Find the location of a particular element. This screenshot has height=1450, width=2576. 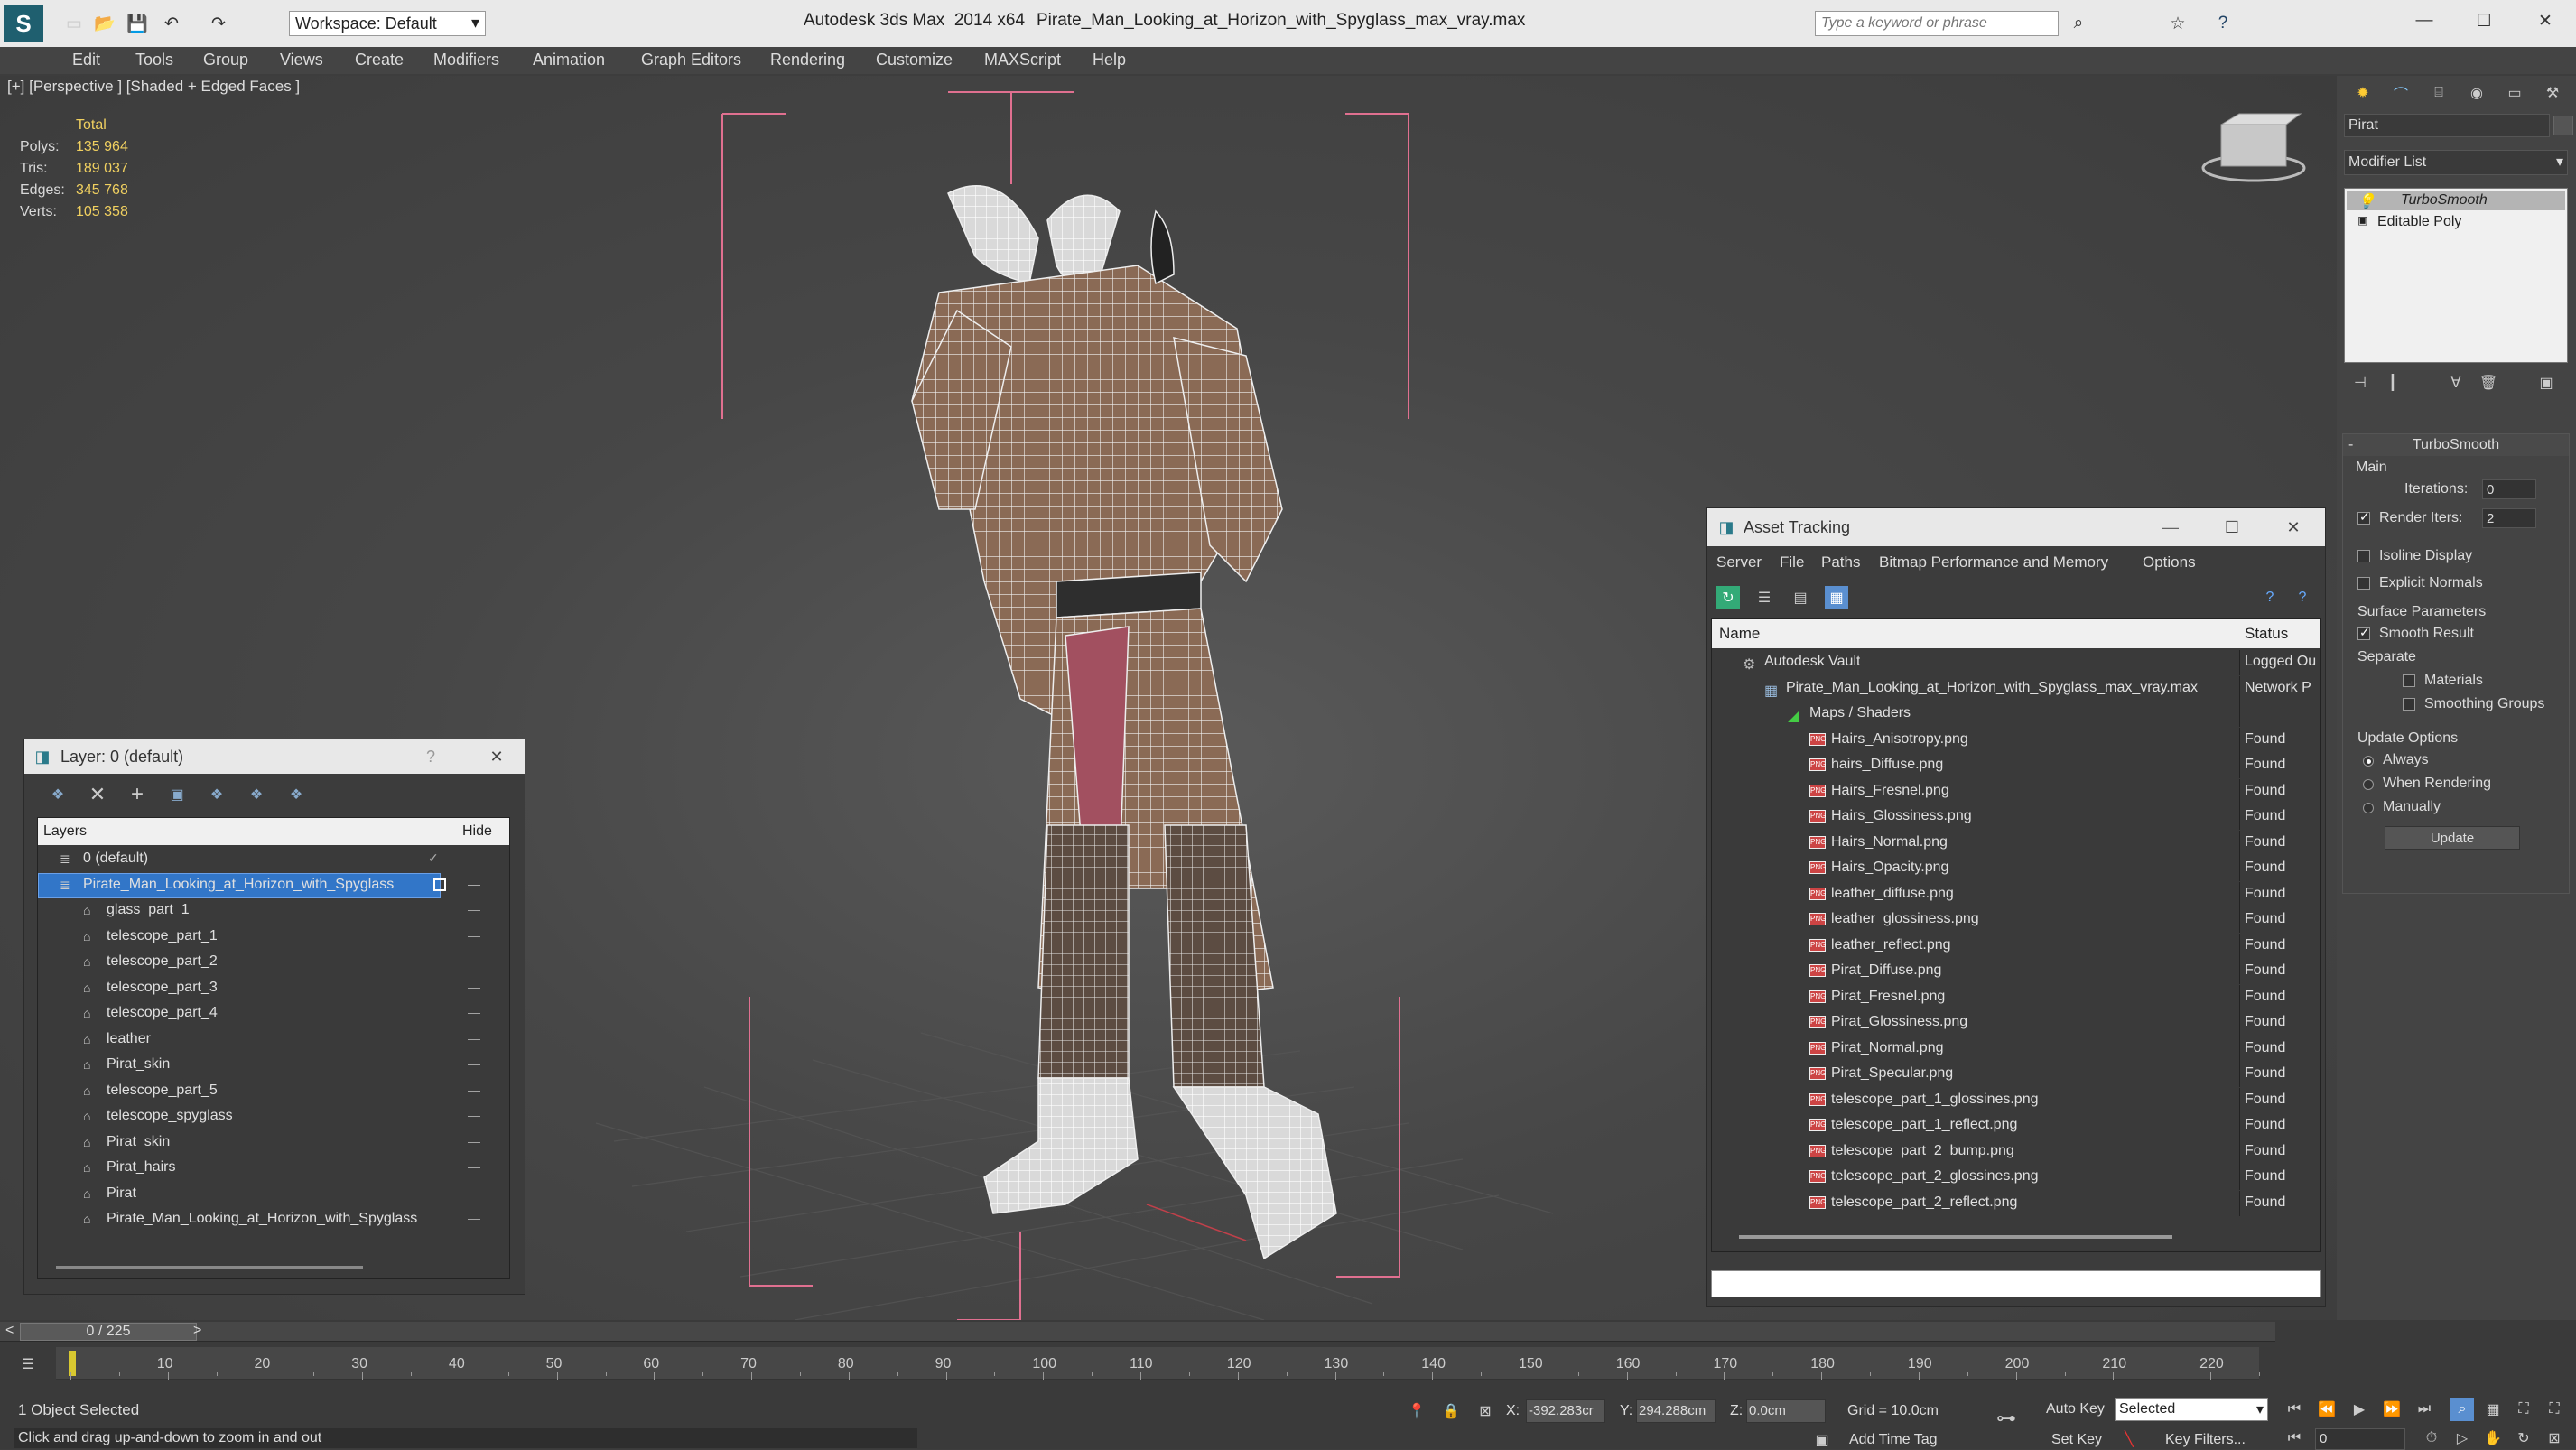

layer-row: ⌂ telescope_part_4 — is located at coordinates (273, 1014).